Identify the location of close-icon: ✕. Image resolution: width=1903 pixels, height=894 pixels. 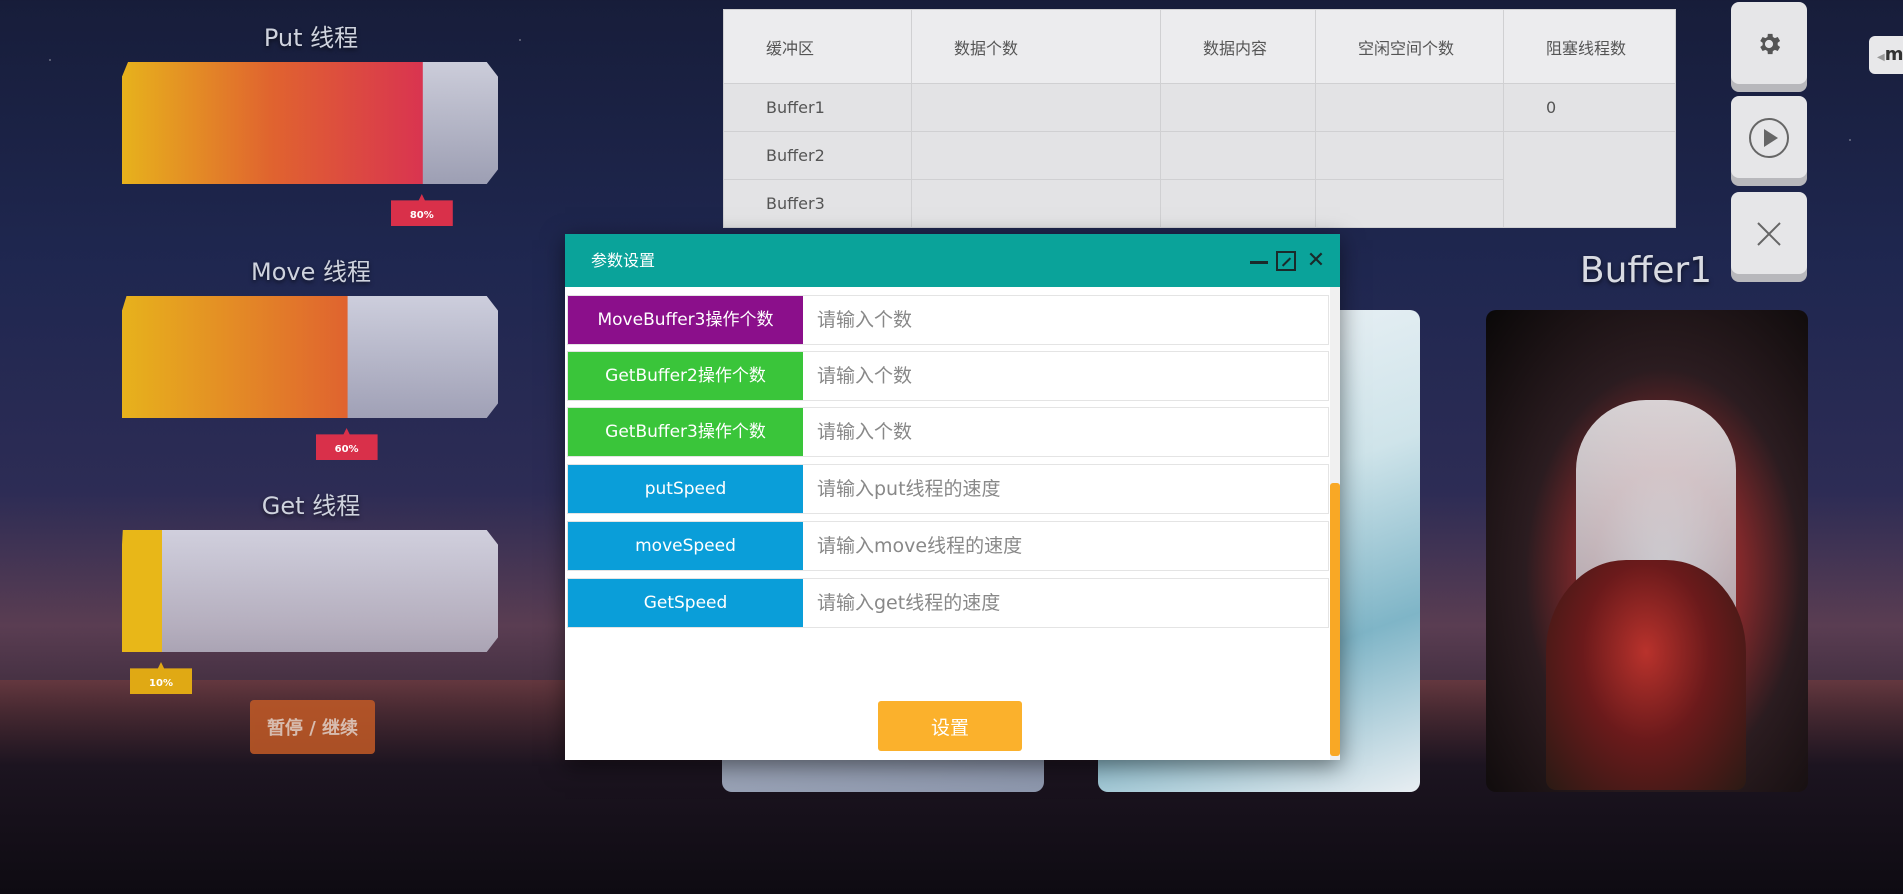
(1316, 260).